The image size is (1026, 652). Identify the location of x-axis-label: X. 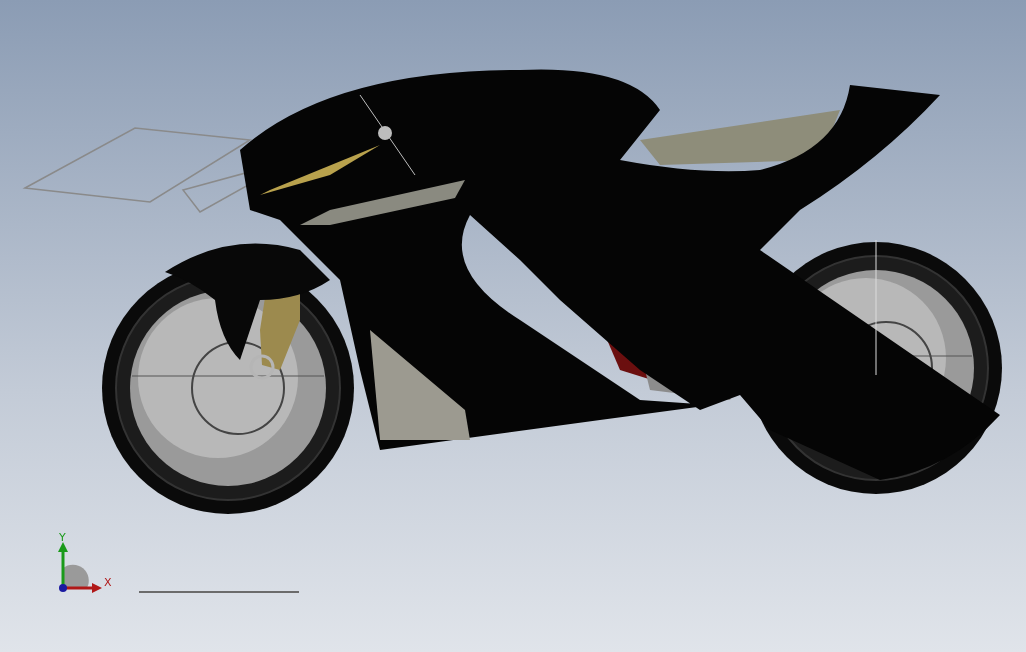
(108, 583).